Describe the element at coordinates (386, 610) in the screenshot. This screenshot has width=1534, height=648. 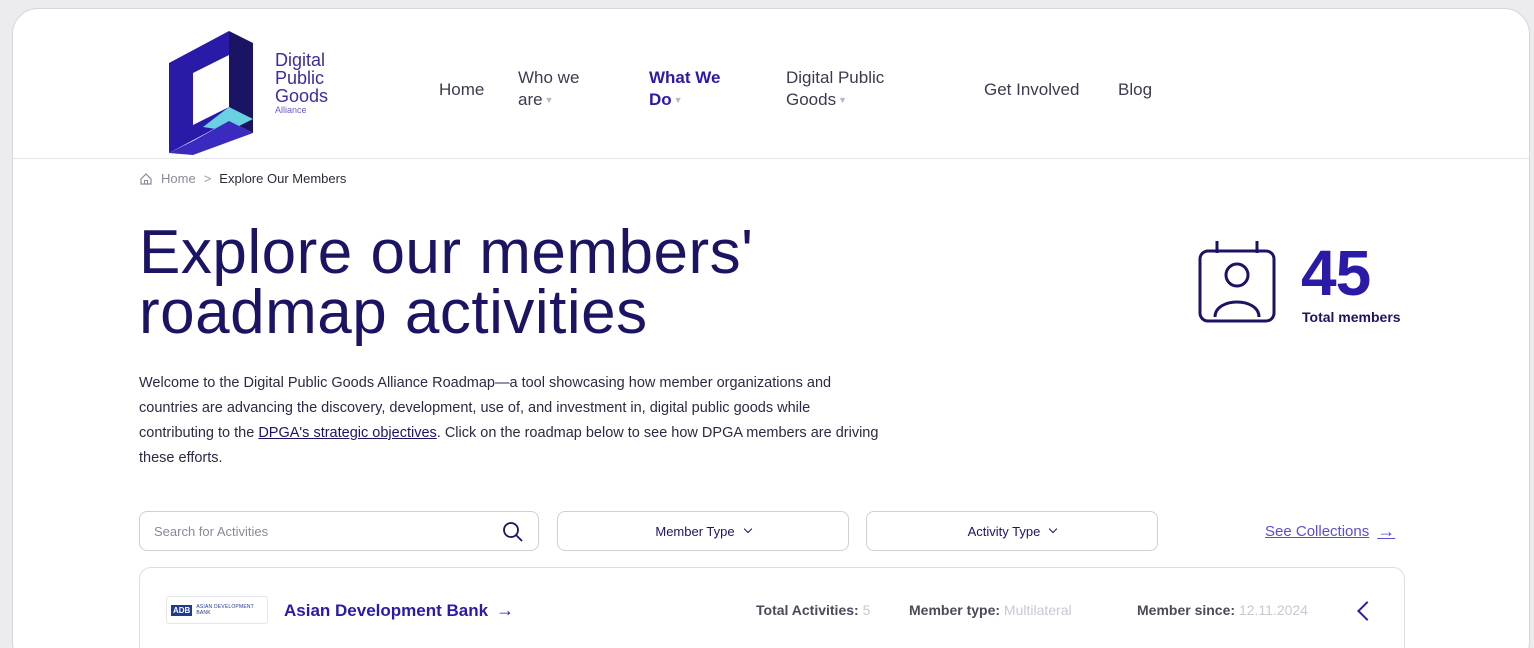
I see `member-name: Asian Development Bank` at that location.